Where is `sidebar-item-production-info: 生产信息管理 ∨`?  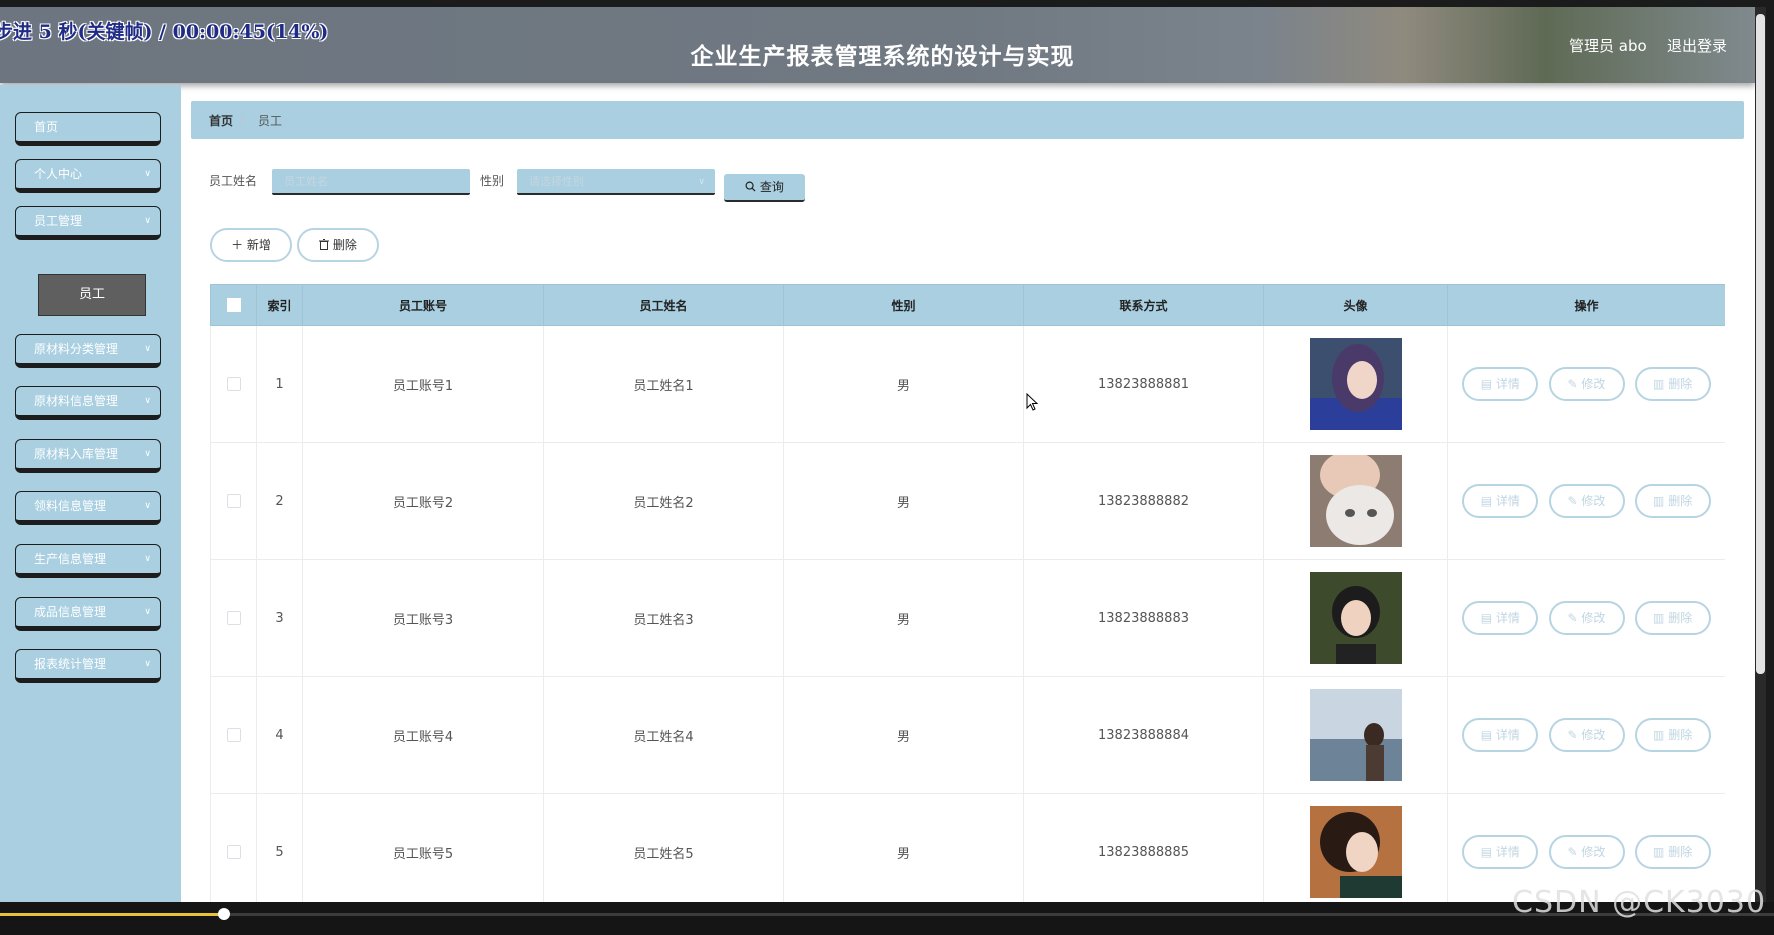
sidebar-item-production-info: 生产信息管理 ∨ is located at coordinates (88, 561).